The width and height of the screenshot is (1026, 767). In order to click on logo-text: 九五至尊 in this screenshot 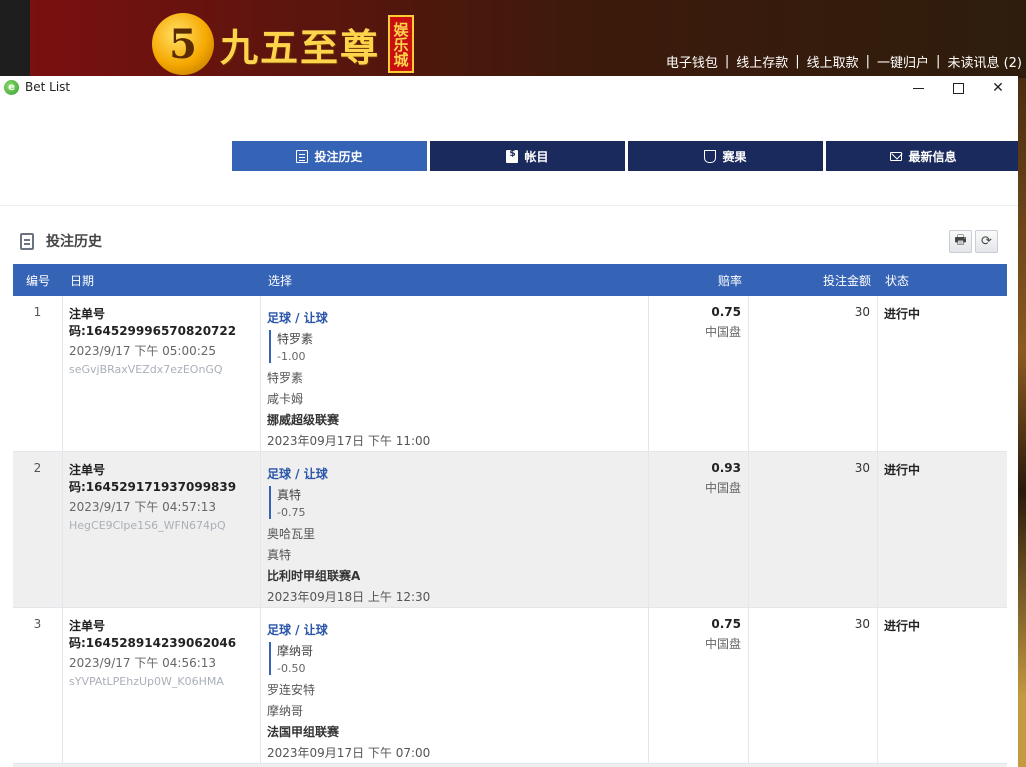, I will do `click(300, 47)`.